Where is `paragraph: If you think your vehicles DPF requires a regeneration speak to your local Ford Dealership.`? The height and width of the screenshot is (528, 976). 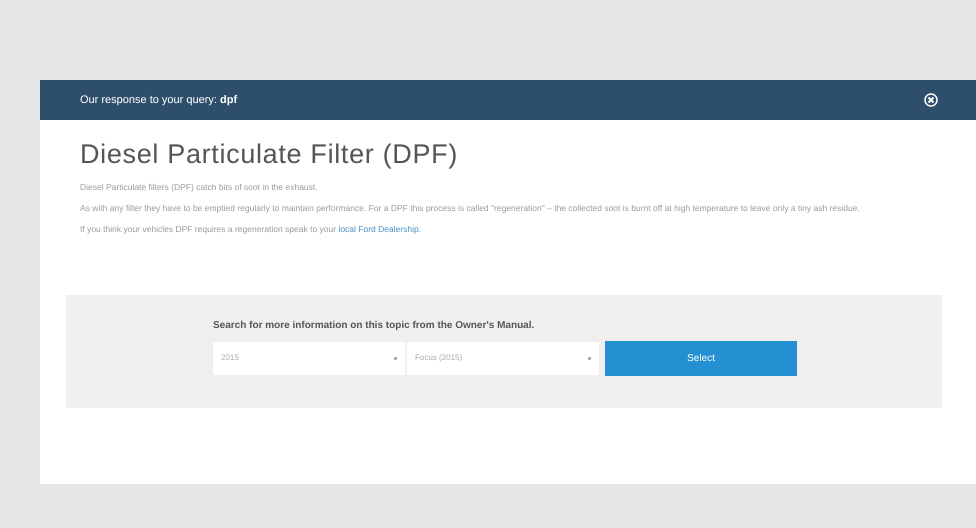 paragraph: If you think your vehicles DPF requires a regeneration speak to your local Ford Dealership. is located at coordinates (251, 228).